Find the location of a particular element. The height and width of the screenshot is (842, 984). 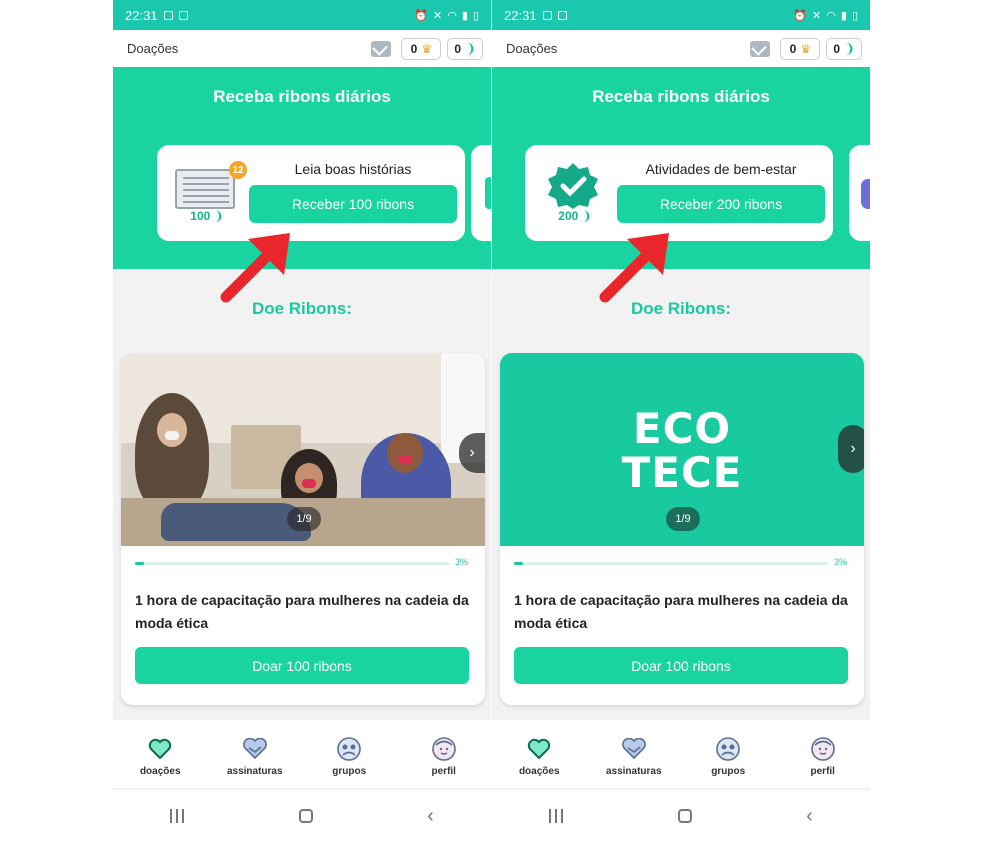

ribon-count: 0 is located at coordinates (837, 48).